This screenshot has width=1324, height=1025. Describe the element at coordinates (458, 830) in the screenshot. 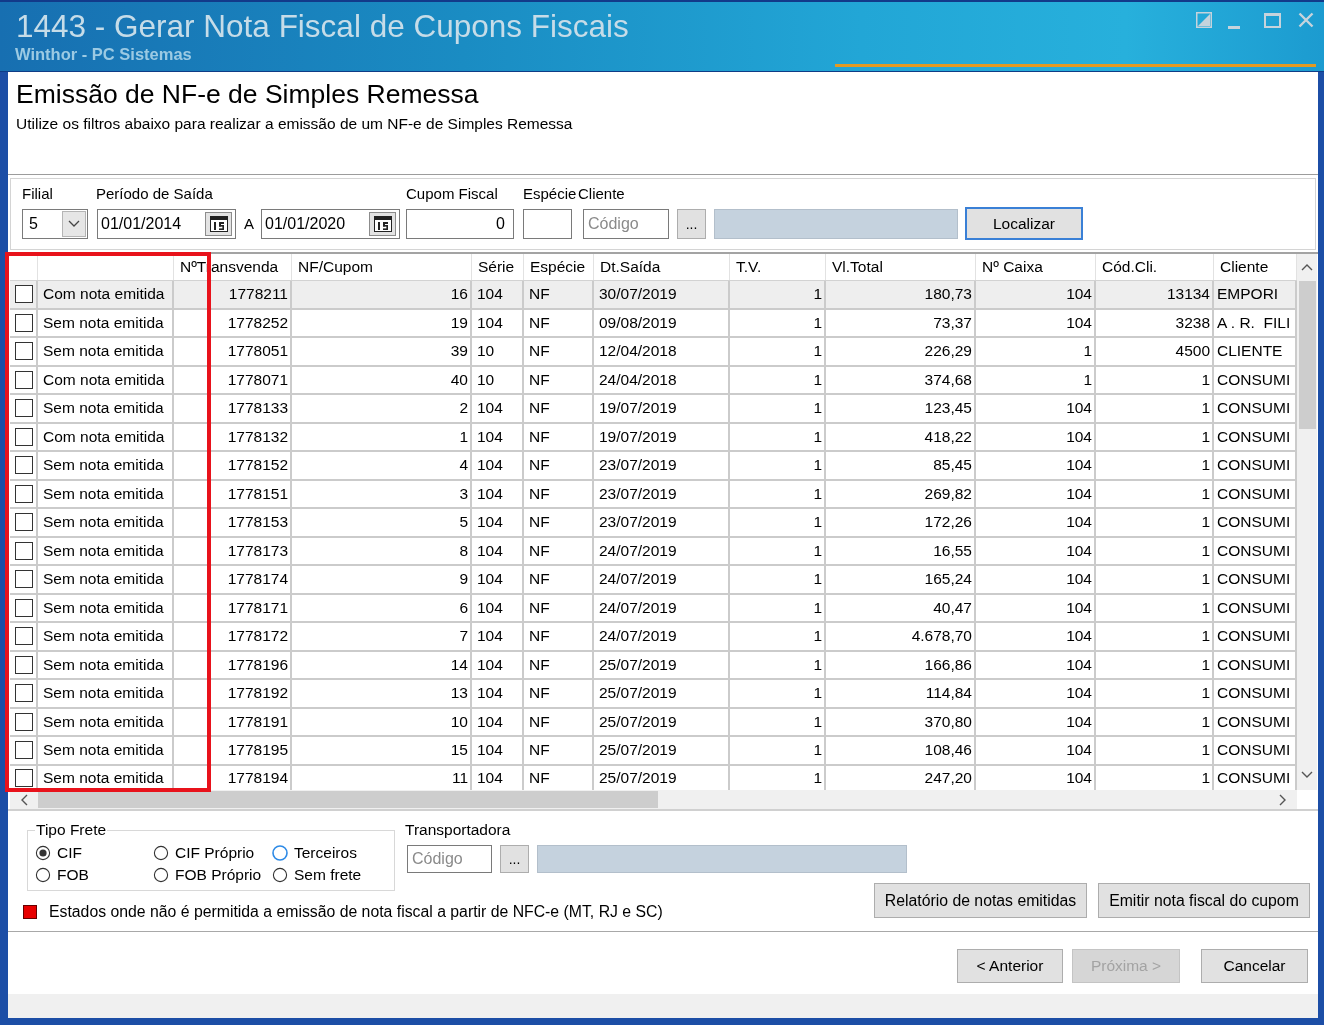

I see `field-label: Transportadora` at that location.